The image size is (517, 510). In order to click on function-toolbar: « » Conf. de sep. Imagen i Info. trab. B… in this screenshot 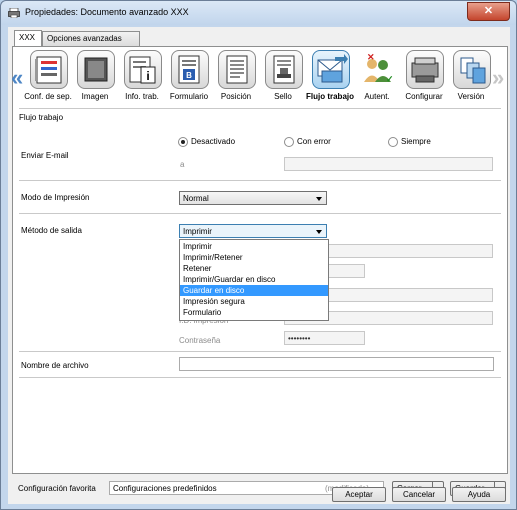, I will do `click(259, 76)`.